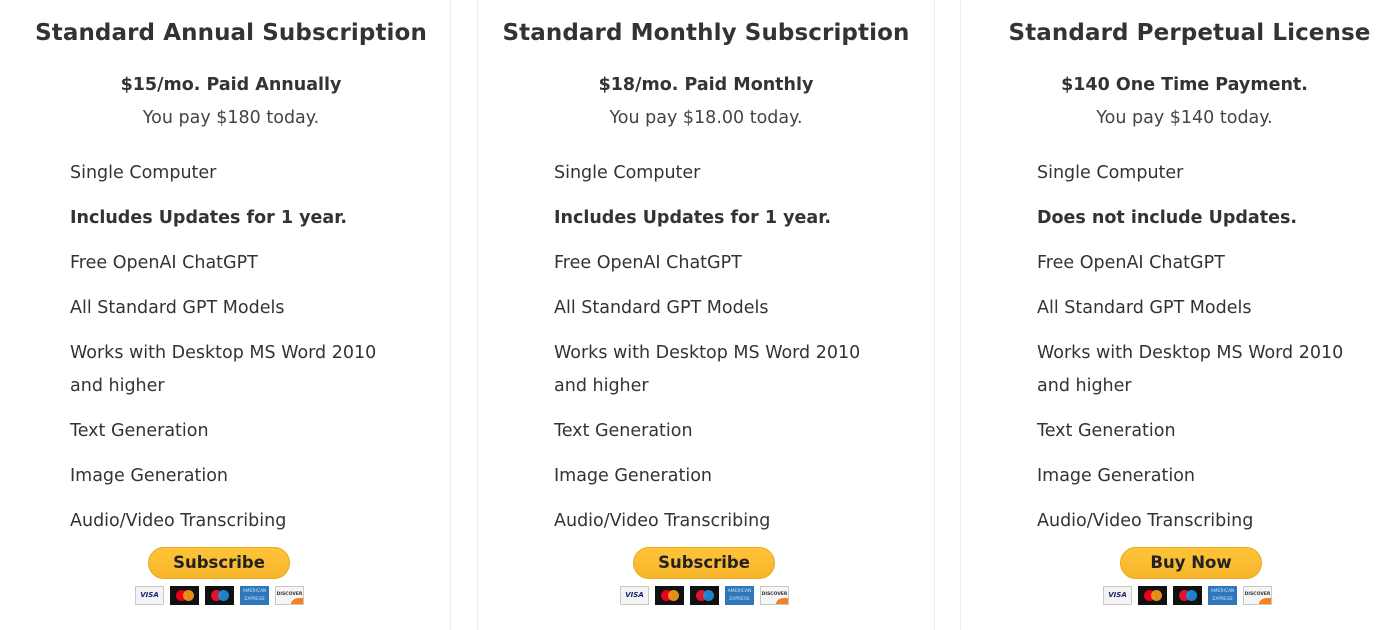  What do you see at coordinates (231, 118) in the screenshot?
I see `plan-pay-today: You pay $180 today.` at bounding box center [231, 118].